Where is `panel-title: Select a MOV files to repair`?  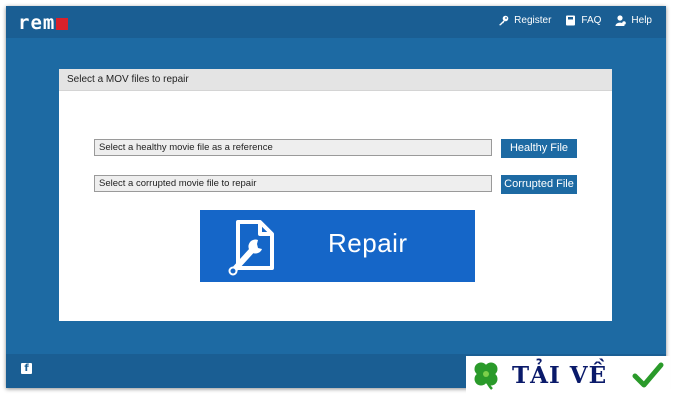 panel-title: Select a MOV files to repair is located at coordinates (335, 80).